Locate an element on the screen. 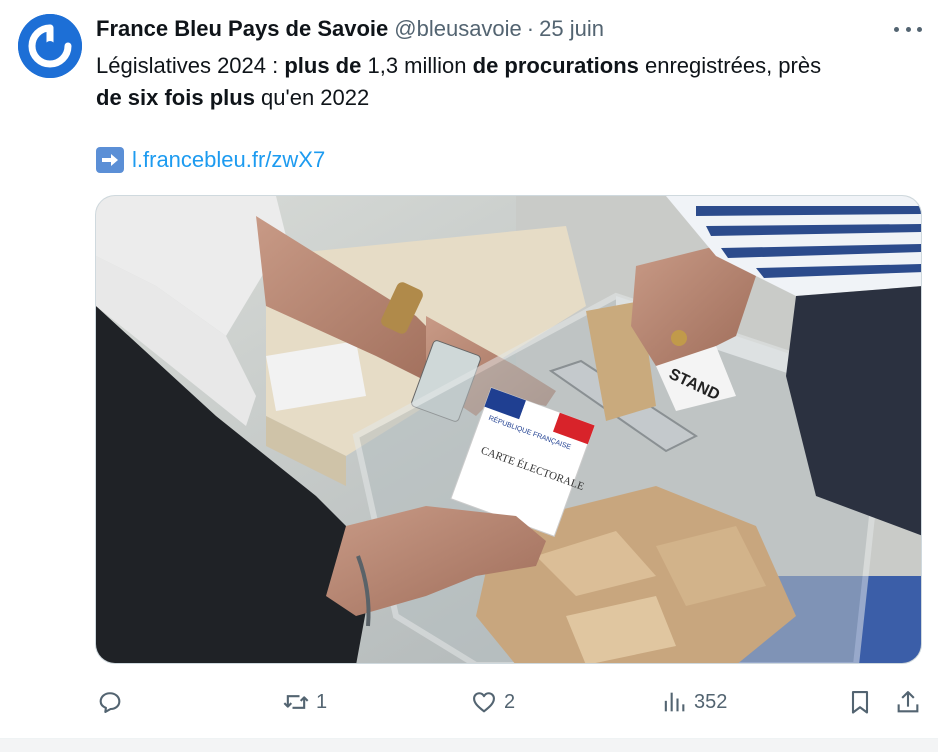 This screenshot has width=938, height=752. bottom-divider is located at coordinates (469, 745).